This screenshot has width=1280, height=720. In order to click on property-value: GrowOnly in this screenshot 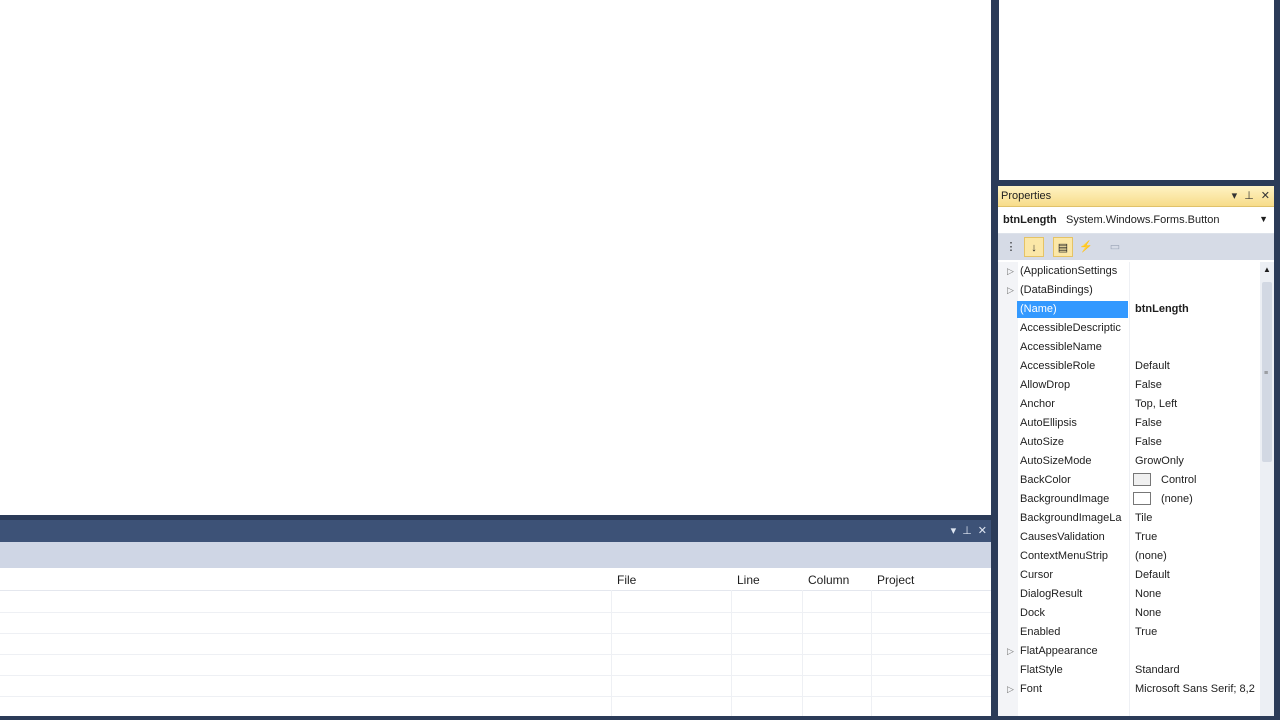, I will do `click(1195, 461)`.